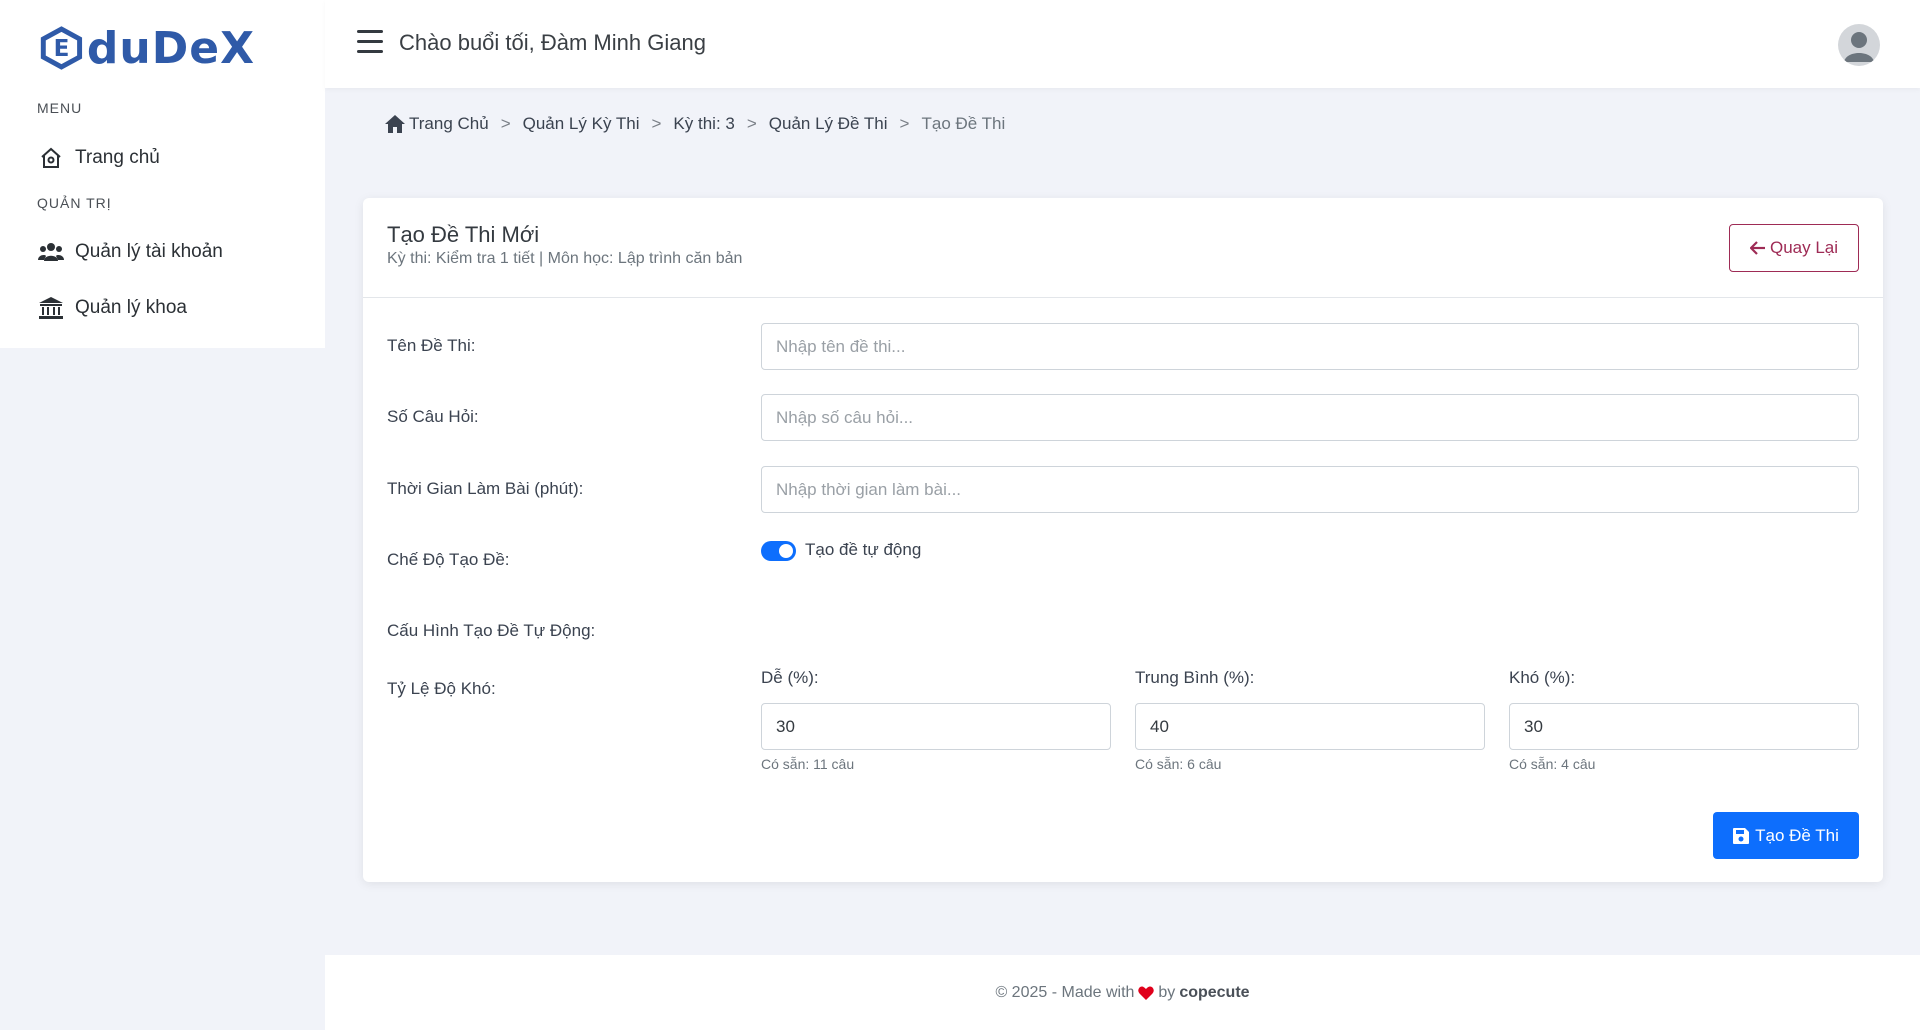  I want to click on medium-available: Có sẵn: 6 câu, so click(1178, 764).